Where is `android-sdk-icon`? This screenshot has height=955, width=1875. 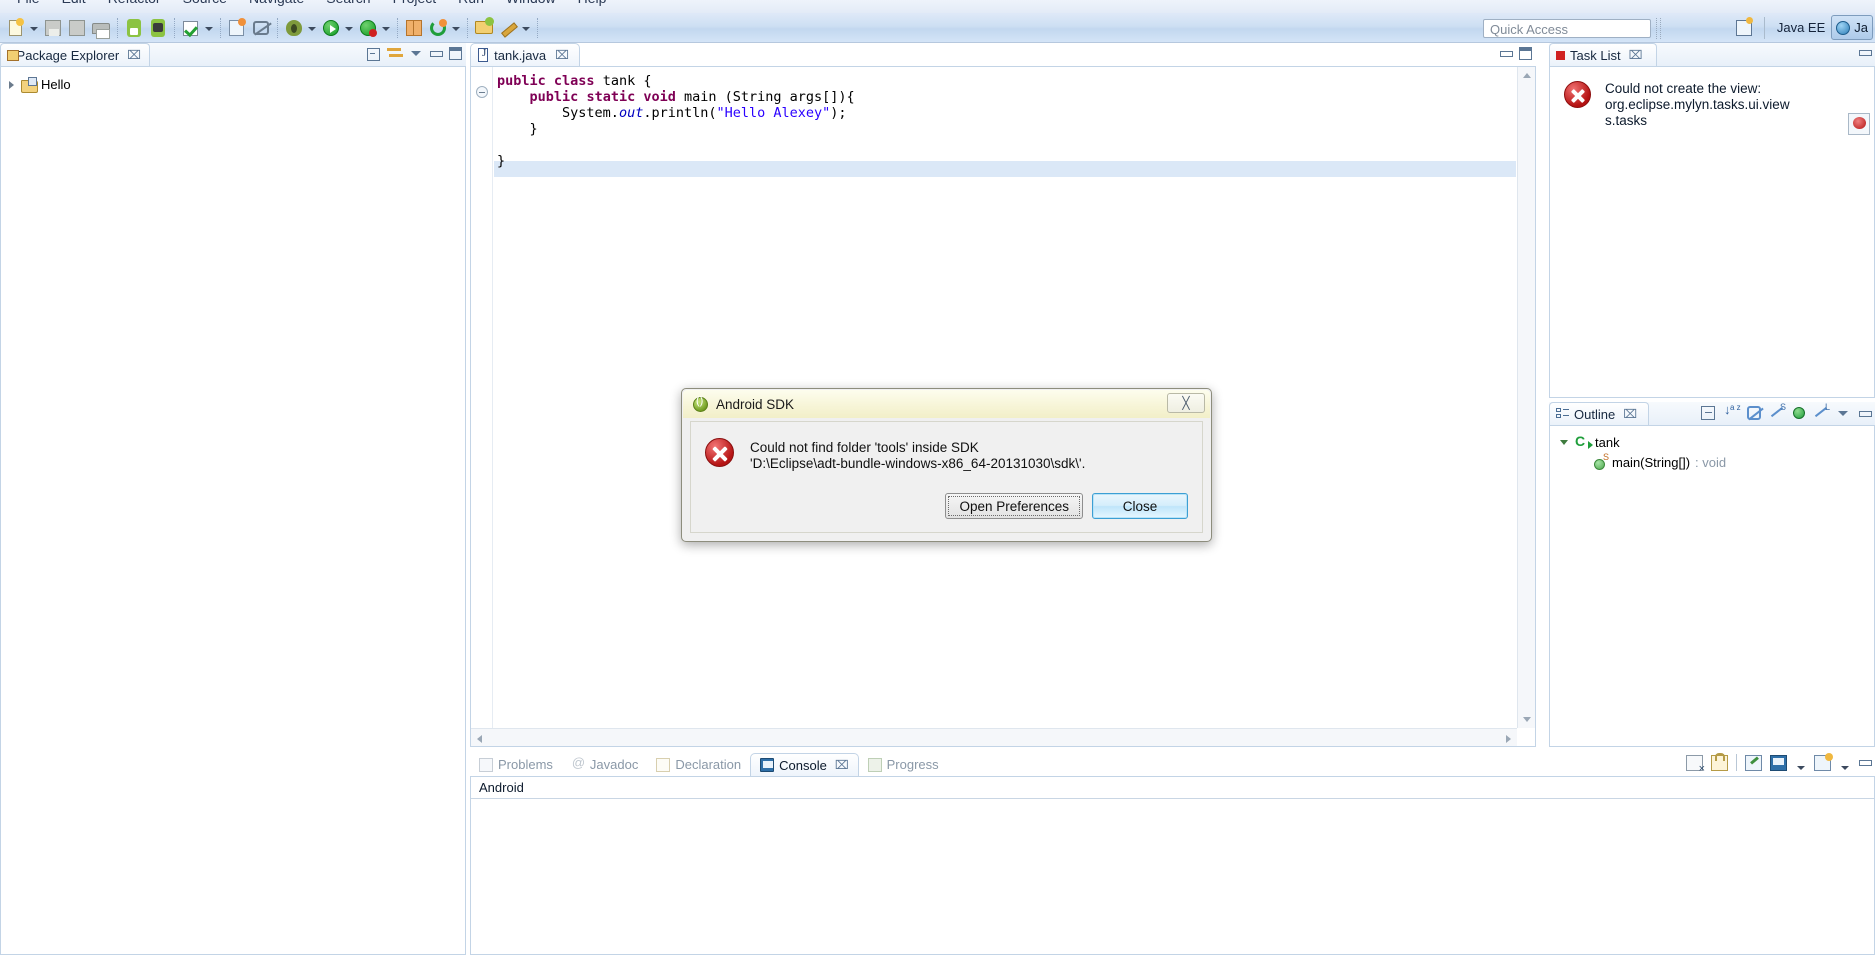 android-sdk-icon is located at coordinates (700, 403).